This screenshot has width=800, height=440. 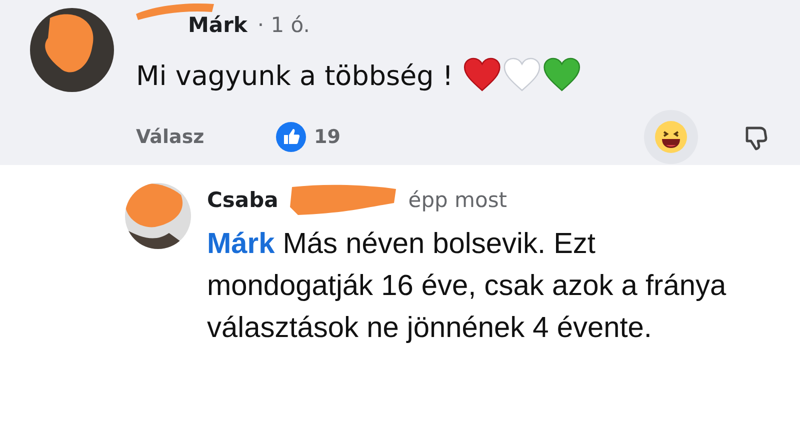 I want to click on author-name: Márk, so click(x=218, y=25).